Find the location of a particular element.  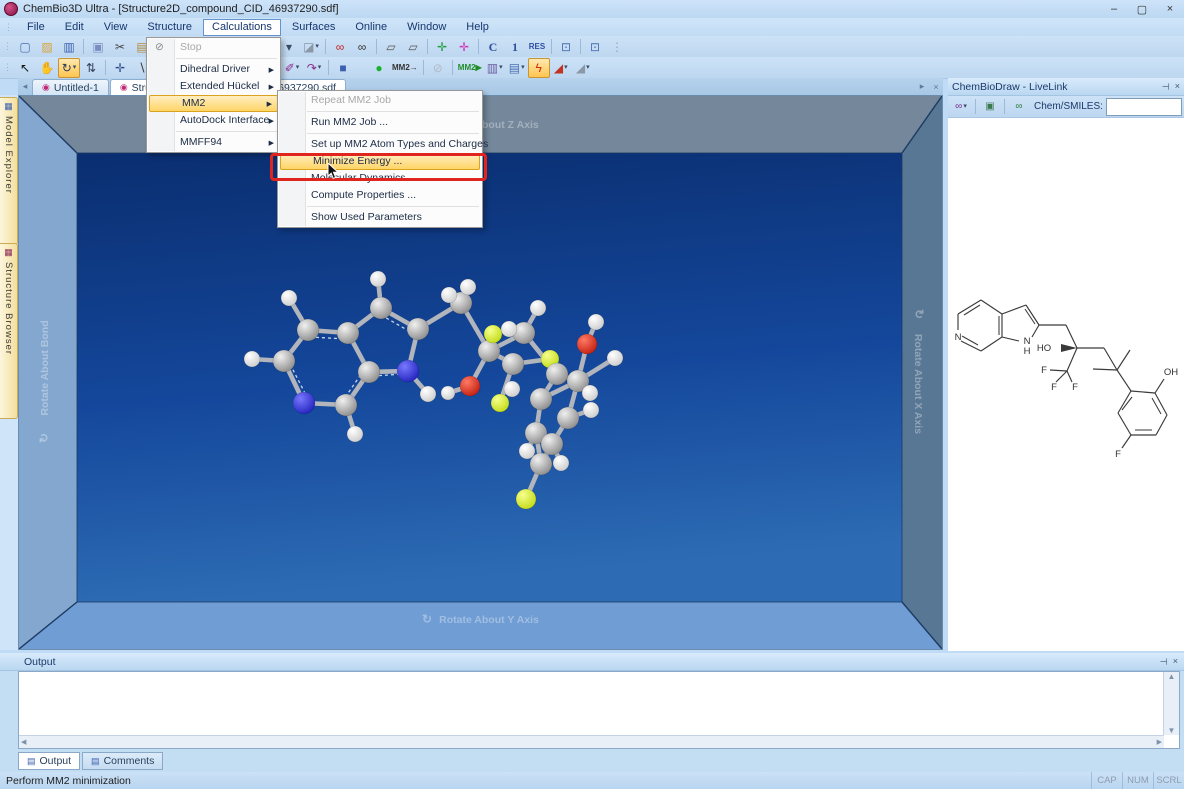

stereo-glasses-icon: ∞ is located at coordinates (362, 47).